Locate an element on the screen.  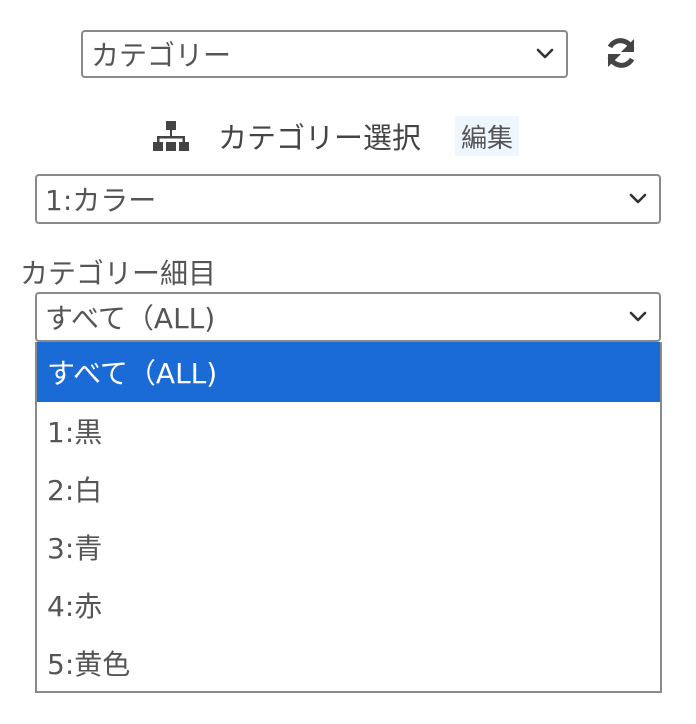
page-title: カテゴリー選択 is located at coordinates (320, 138).